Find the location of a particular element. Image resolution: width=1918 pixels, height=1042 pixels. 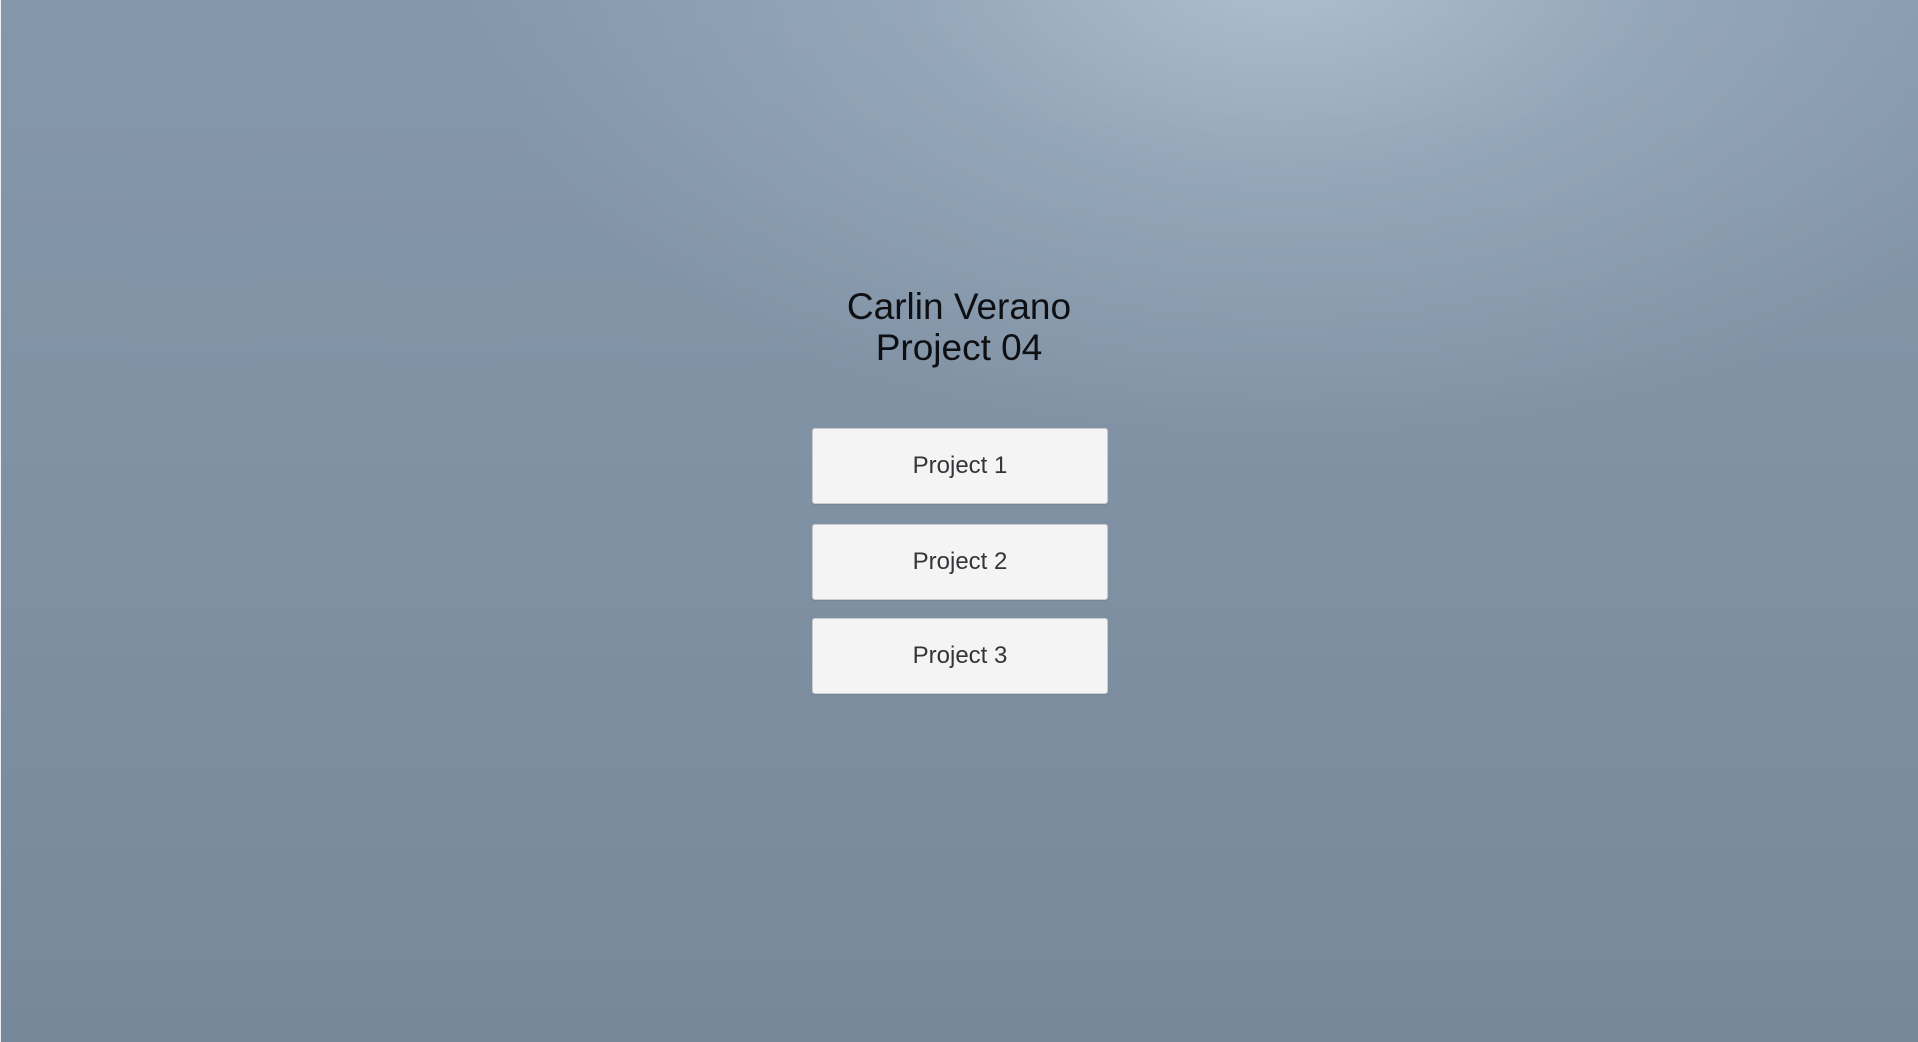

project-1-label: Project 1 is located at coordinates (960, 465).